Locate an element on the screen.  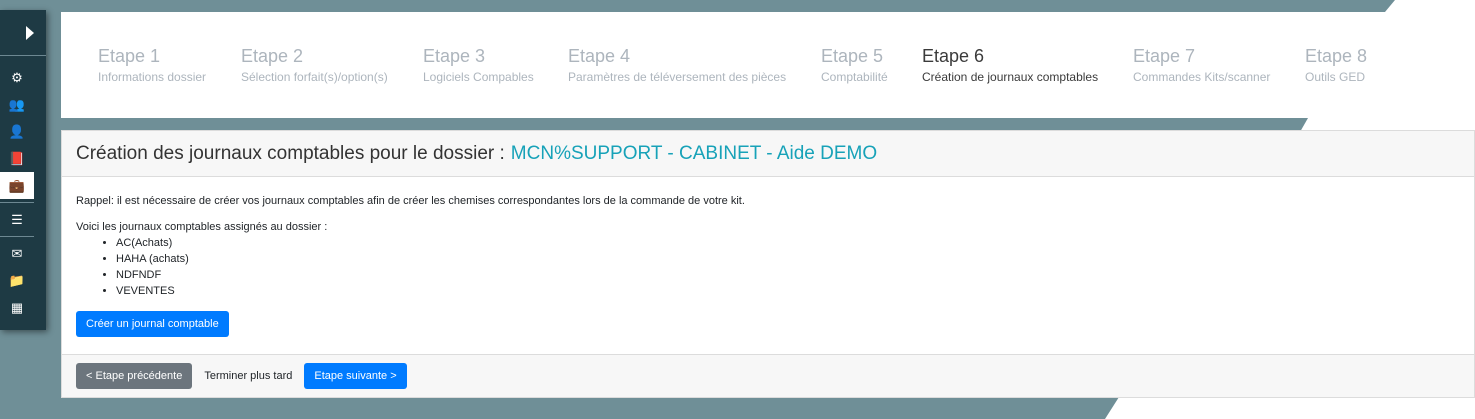
gear-icon: ⚙ is located at coordinates (17, 77).